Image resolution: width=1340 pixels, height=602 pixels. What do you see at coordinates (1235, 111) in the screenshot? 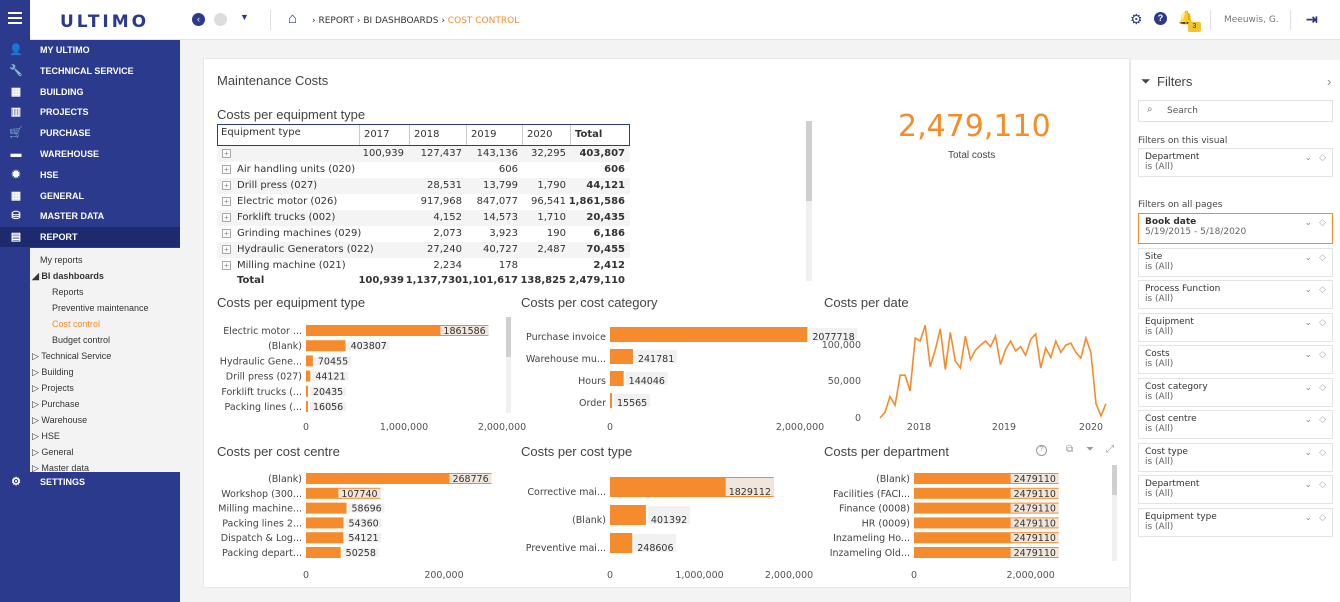
I see `filter-search-box: ⌕ Search` at bounding box center [1235, 111].